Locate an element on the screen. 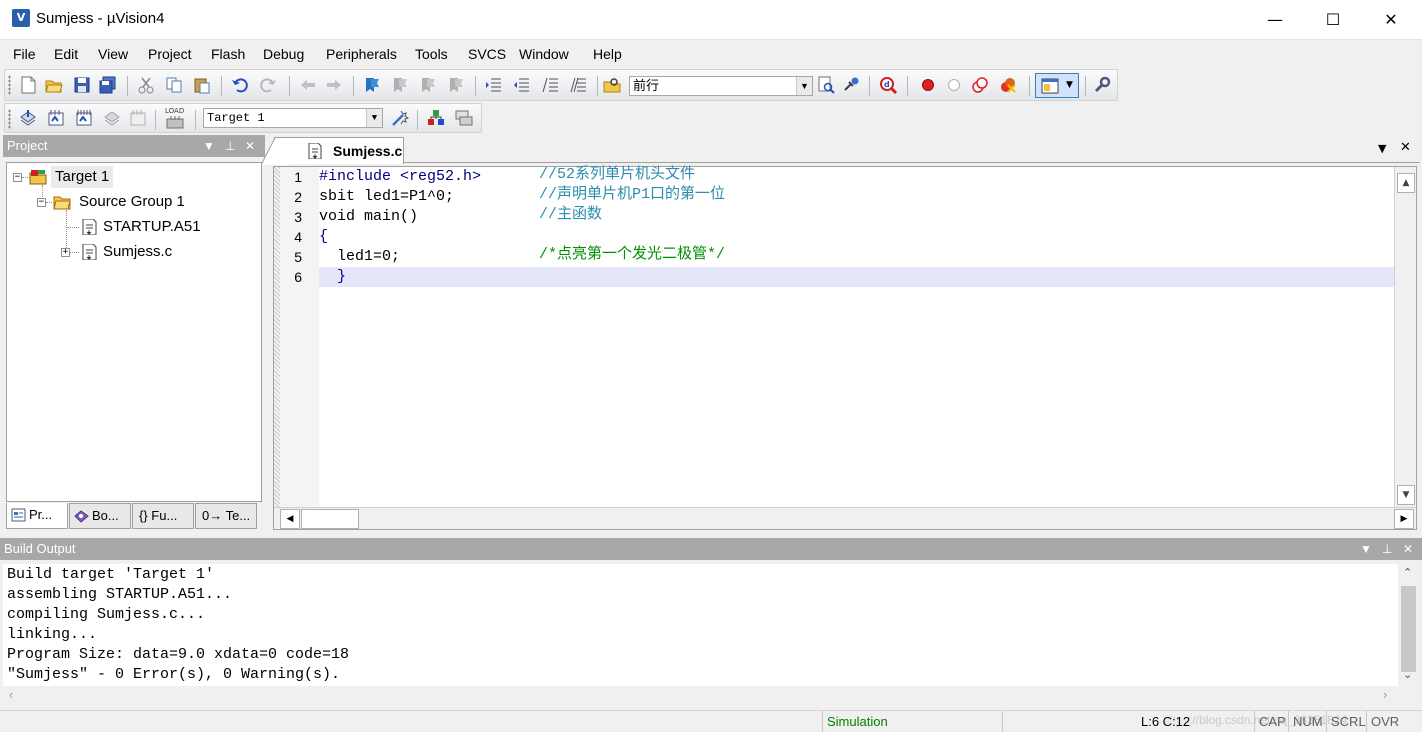 The height and width of the screenshot is (732, 1422). stop-build-icon is located at coordinates (138, 118).